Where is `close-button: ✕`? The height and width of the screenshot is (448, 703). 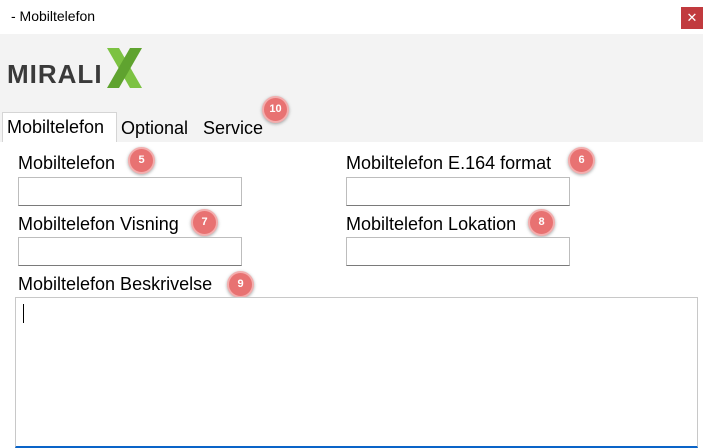
close-button: ✕ is located at coordinates (692, 18).